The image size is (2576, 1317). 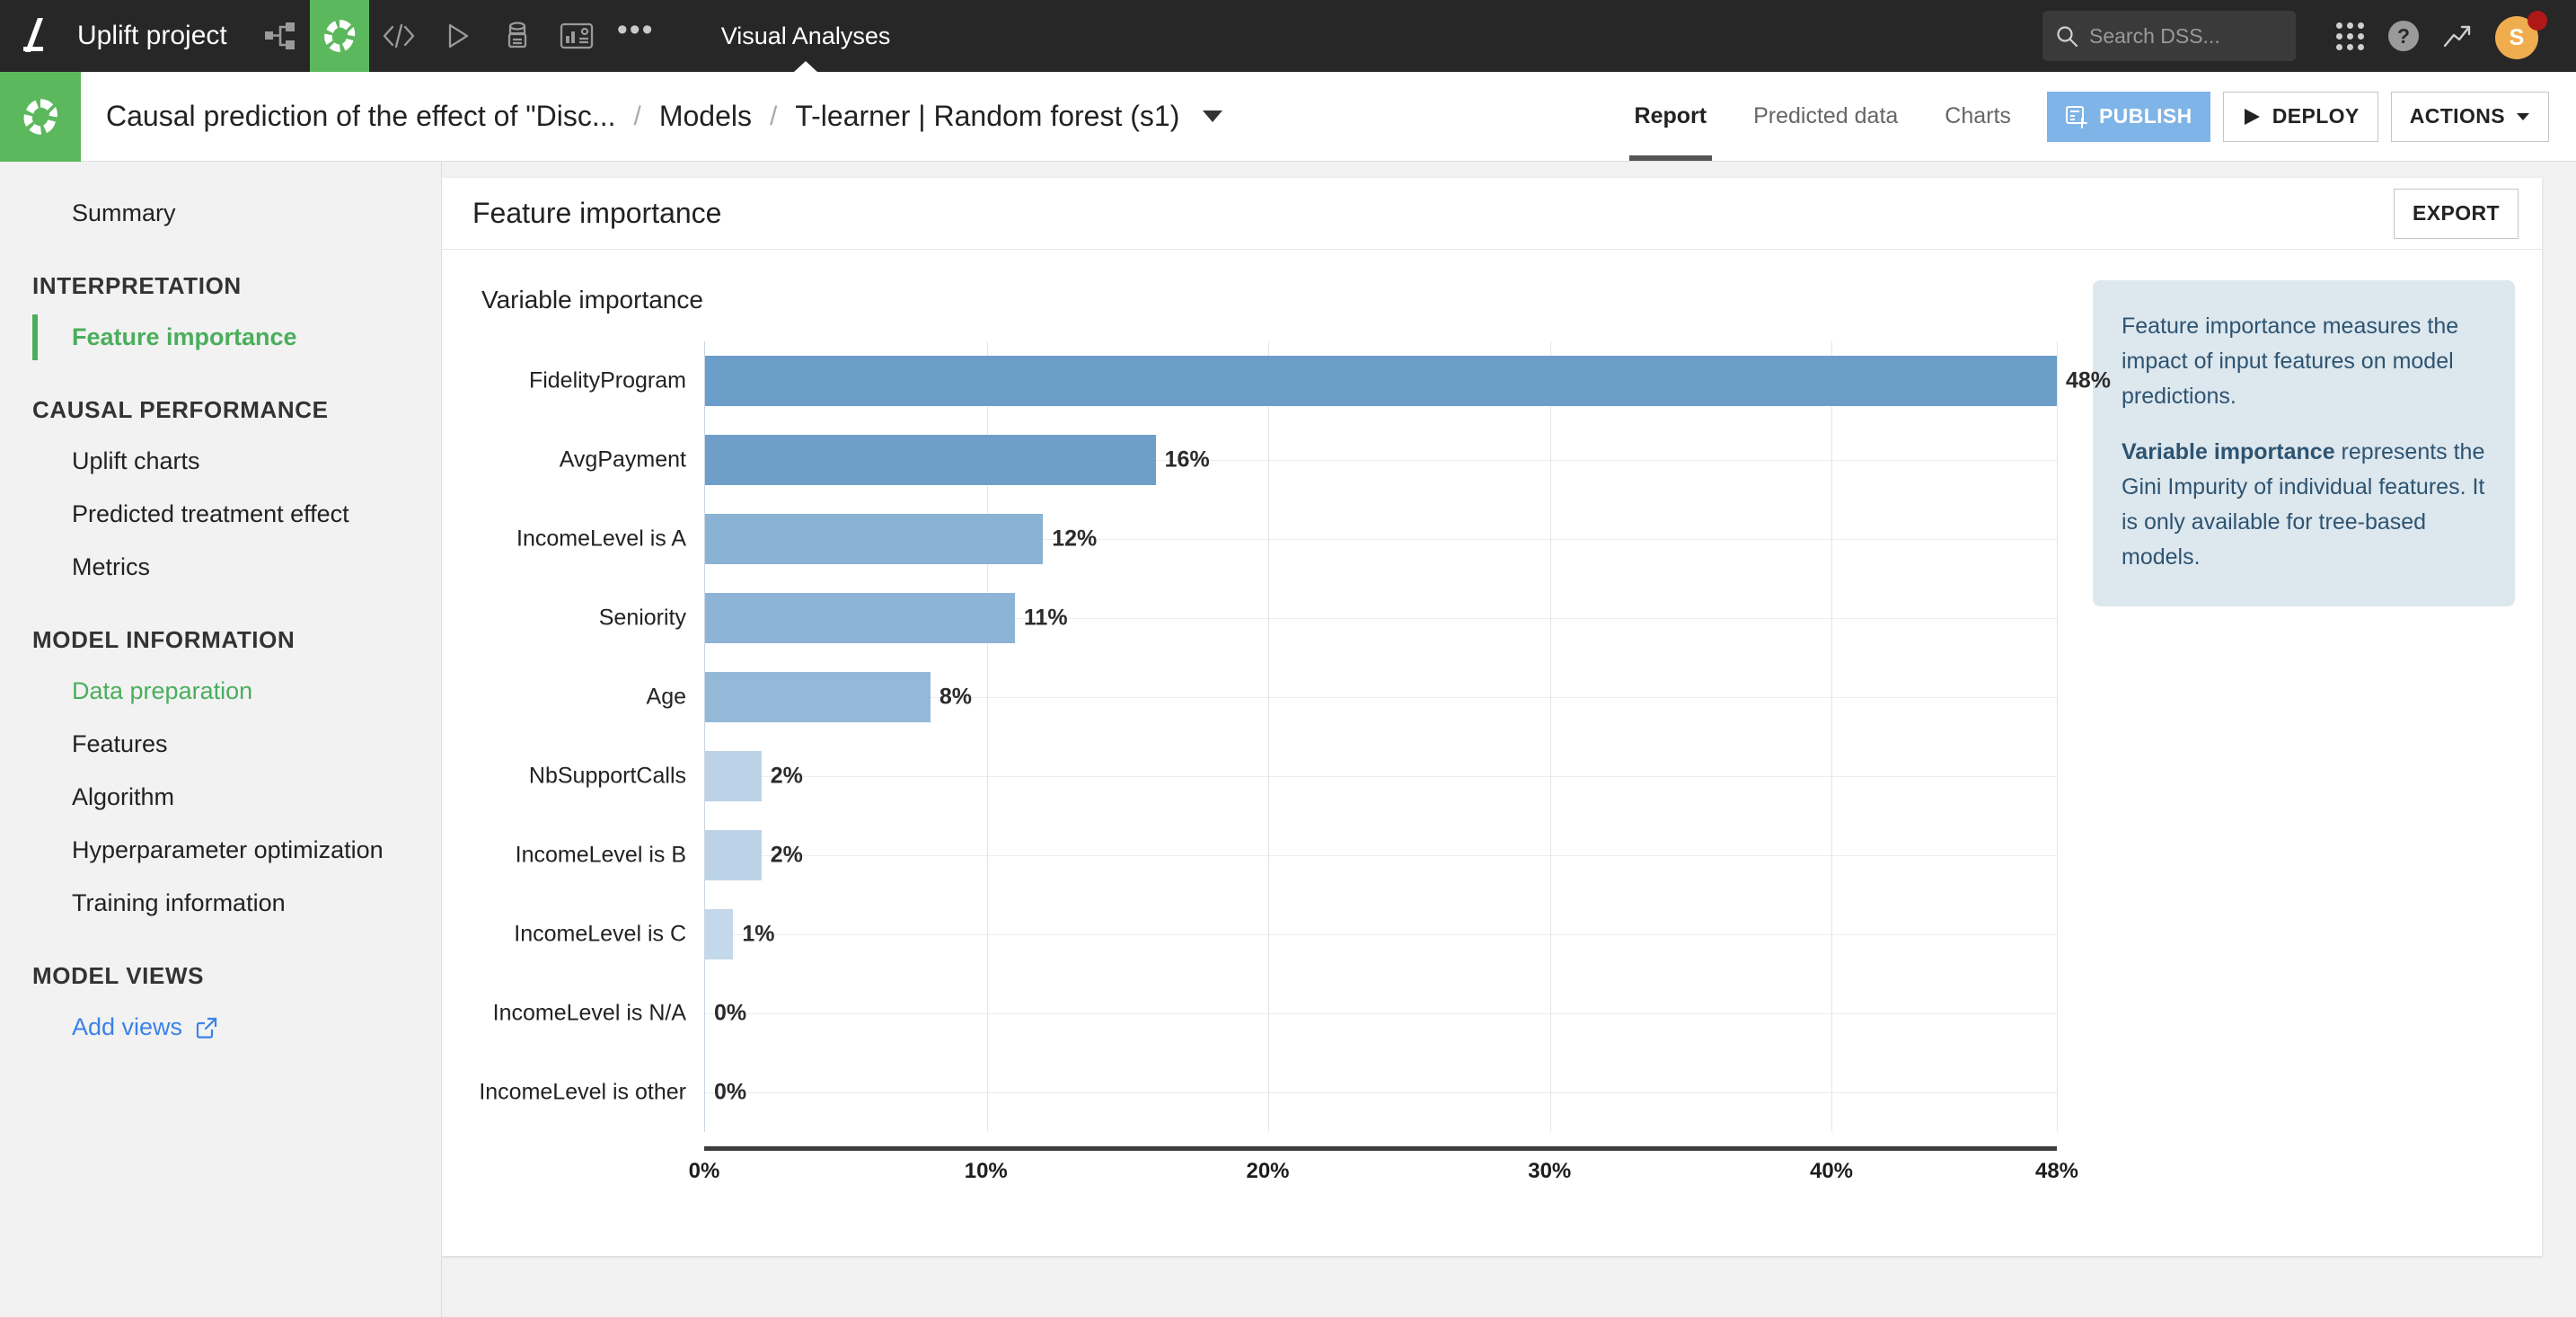 I want to click on x-axis-tick-label: 48%, so click(x=2056, y=1171).